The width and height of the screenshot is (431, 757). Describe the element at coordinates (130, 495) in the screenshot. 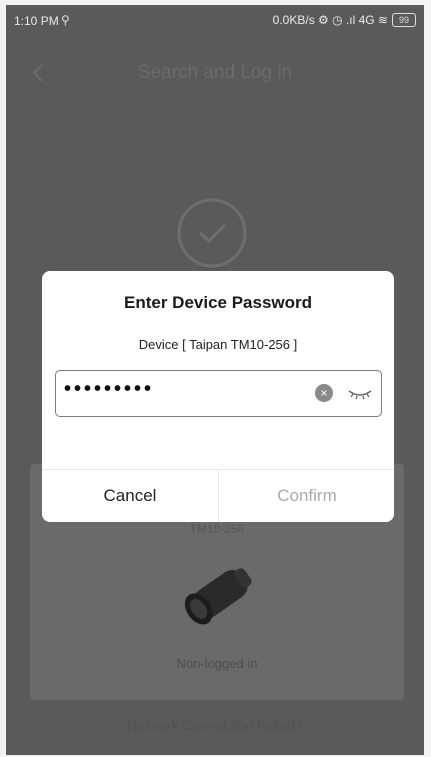

I see `cancel-button: Cancel` at that location.